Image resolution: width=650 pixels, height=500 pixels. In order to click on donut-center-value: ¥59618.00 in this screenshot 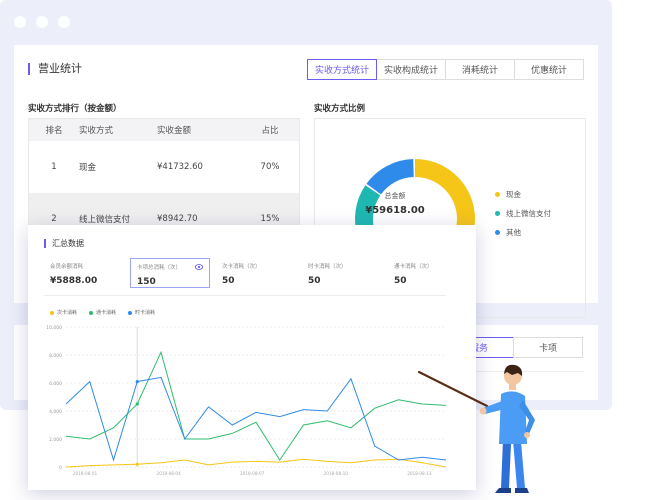, I will do `click(395, 210)`.